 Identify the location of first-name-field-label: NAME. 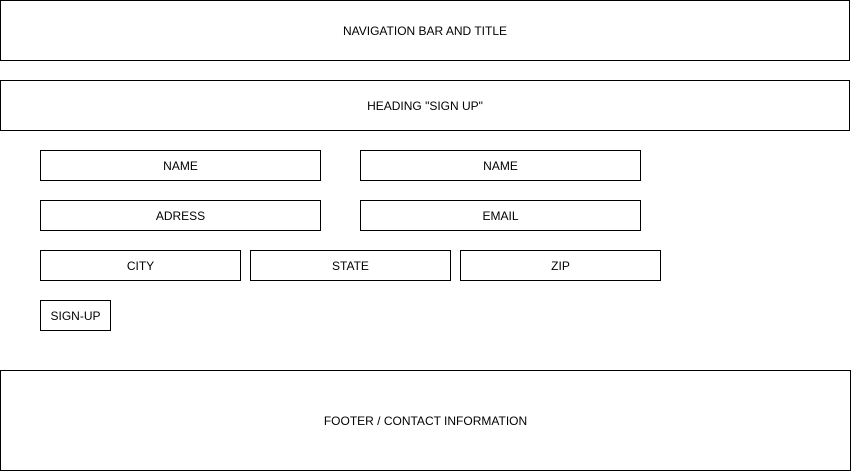
(180, 165).